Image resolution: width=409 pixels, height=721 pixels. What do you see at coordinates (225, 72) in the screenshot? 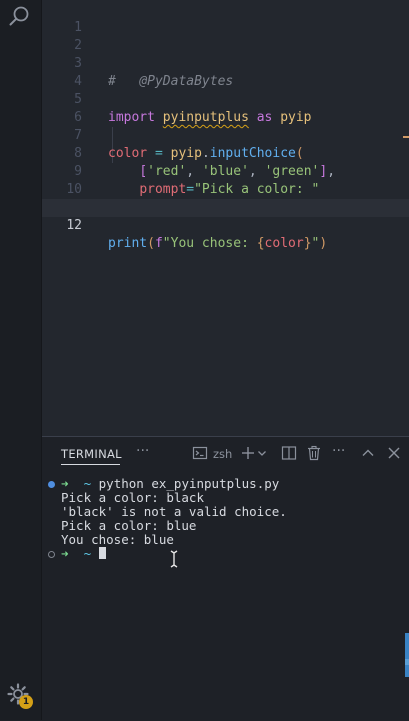
I see `code-line: 4` at bounding box center [225, 72].